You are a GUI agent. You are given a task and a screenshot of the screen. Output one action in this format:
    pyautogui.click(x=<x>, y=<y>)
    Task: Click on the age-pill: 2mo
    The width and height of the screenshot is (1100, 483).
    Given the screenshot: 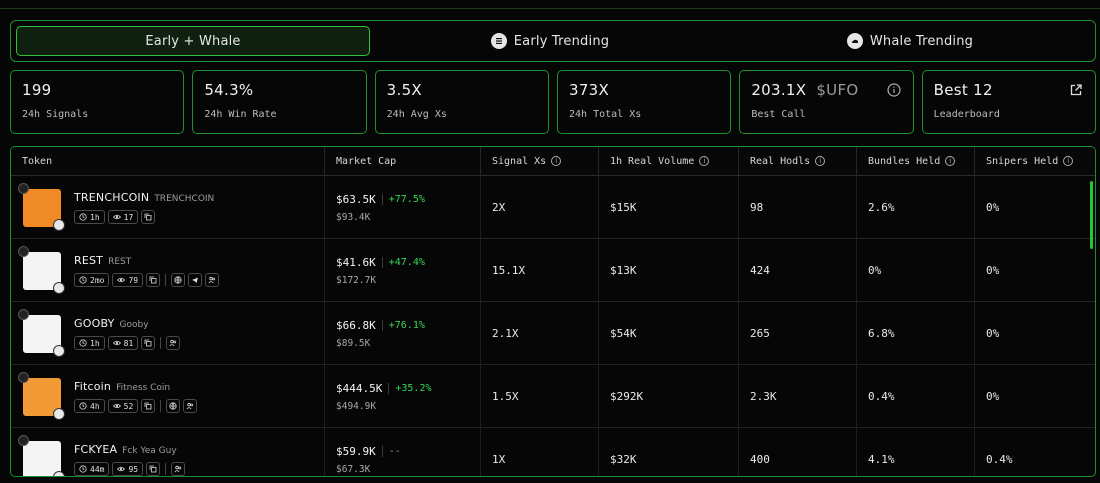 What is the action you would take?
    pyautogui.click(x=92, y=280)
    